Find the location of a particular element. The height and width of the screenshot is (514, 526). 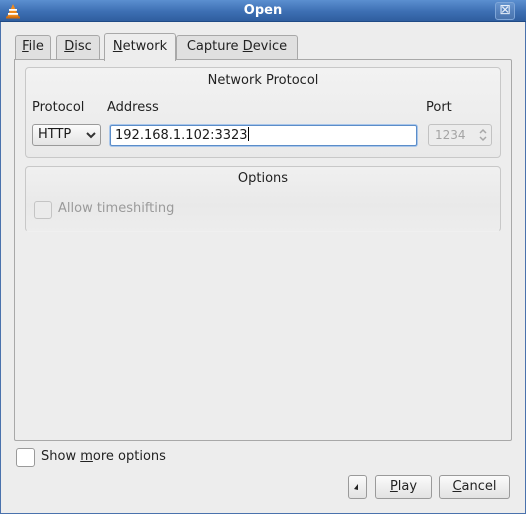

show-more-options-label: Show more options is located at coordinates (103, 456).